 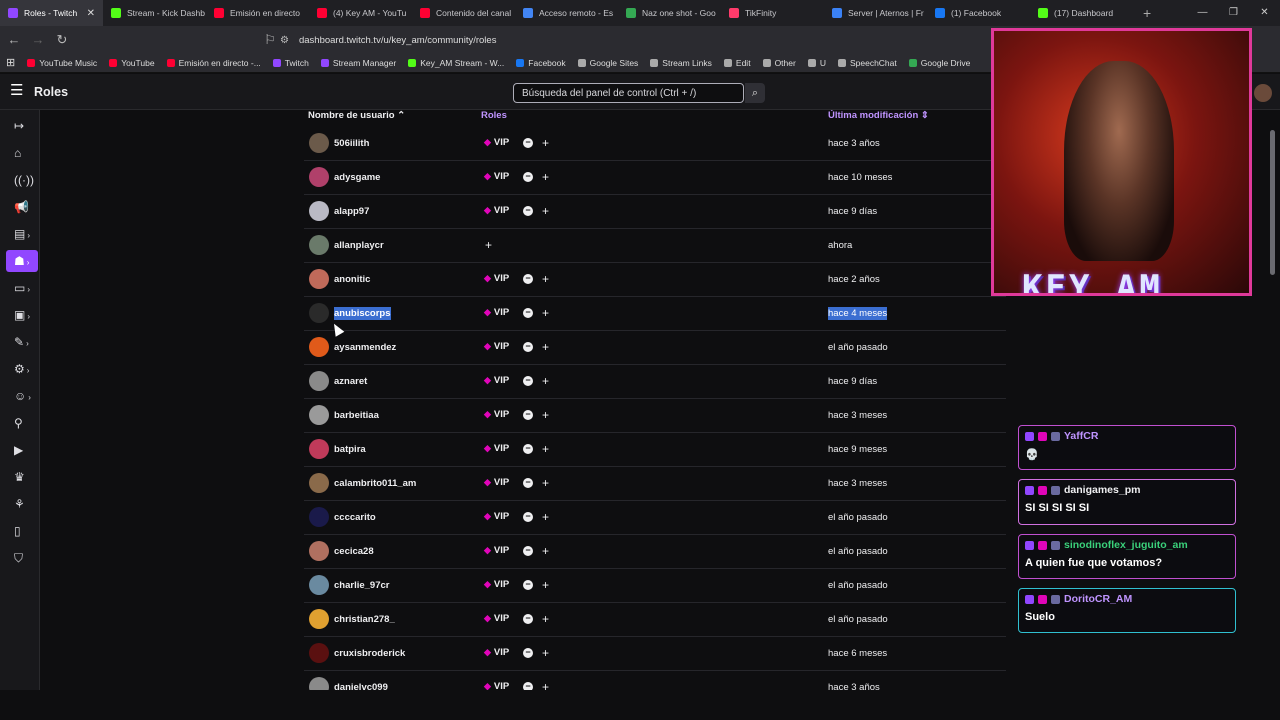 What do you see at coordinates (350, 381) in the screenshot?
I see `username: aznaret` at bounding box center [350, 381].